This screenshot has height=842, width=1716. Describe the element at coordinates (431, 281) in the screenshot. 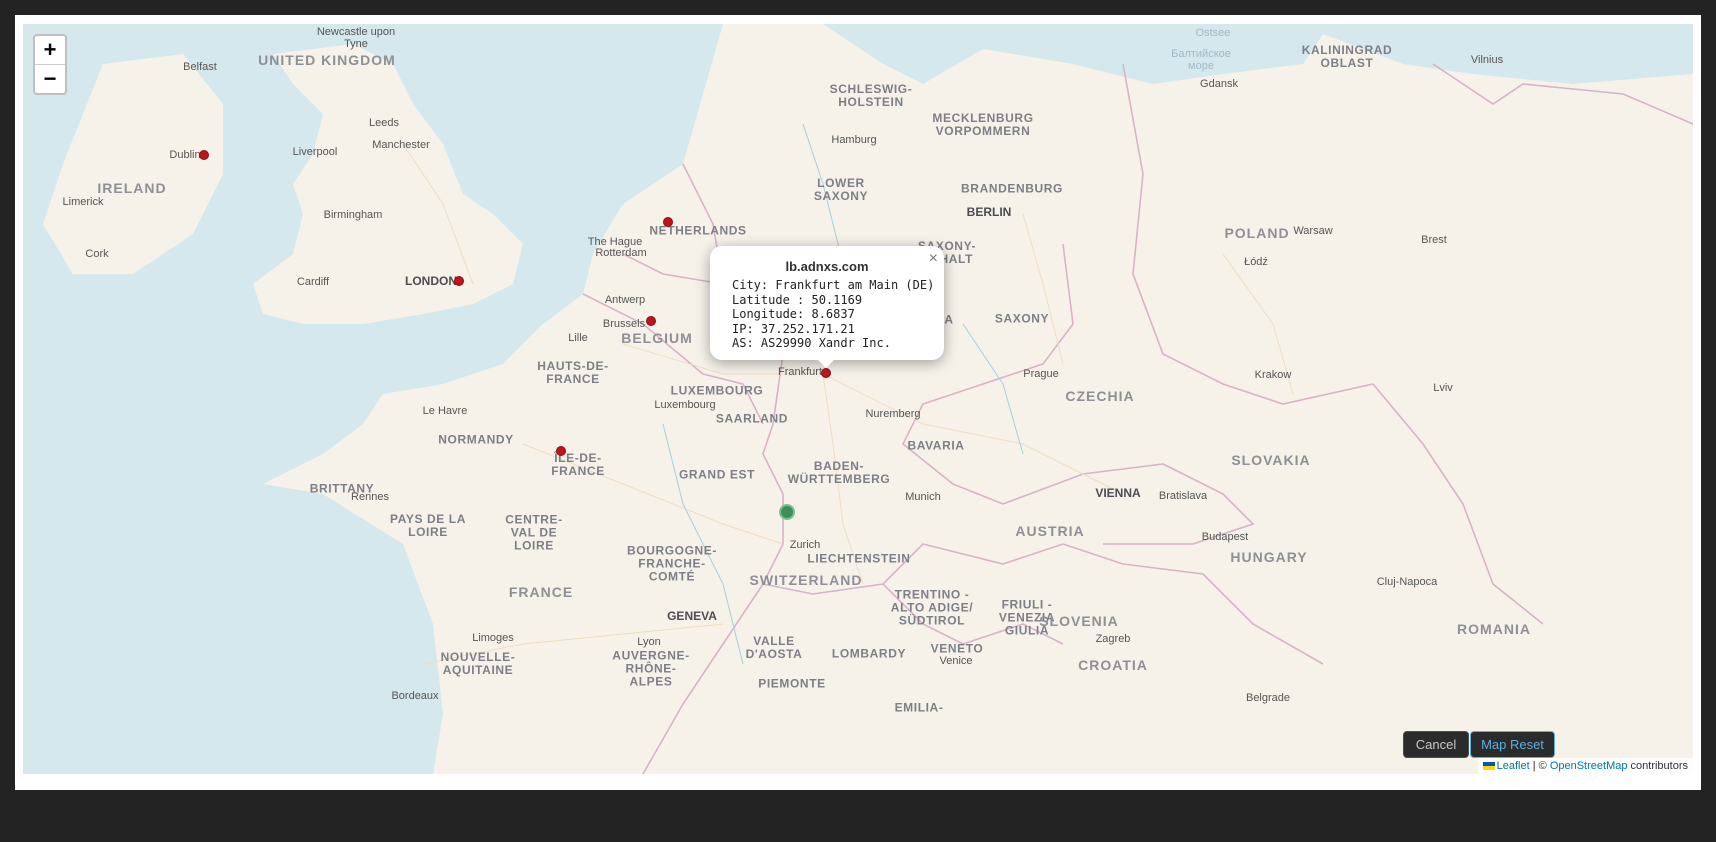

I see `label-london: LONDON` at that location.